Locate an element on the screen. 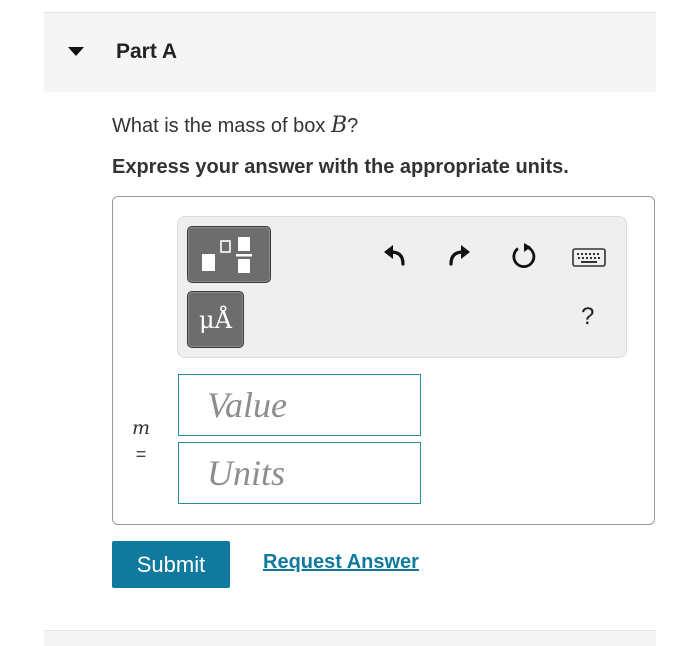  keyboard-icon is located at coordinates (589, 258).